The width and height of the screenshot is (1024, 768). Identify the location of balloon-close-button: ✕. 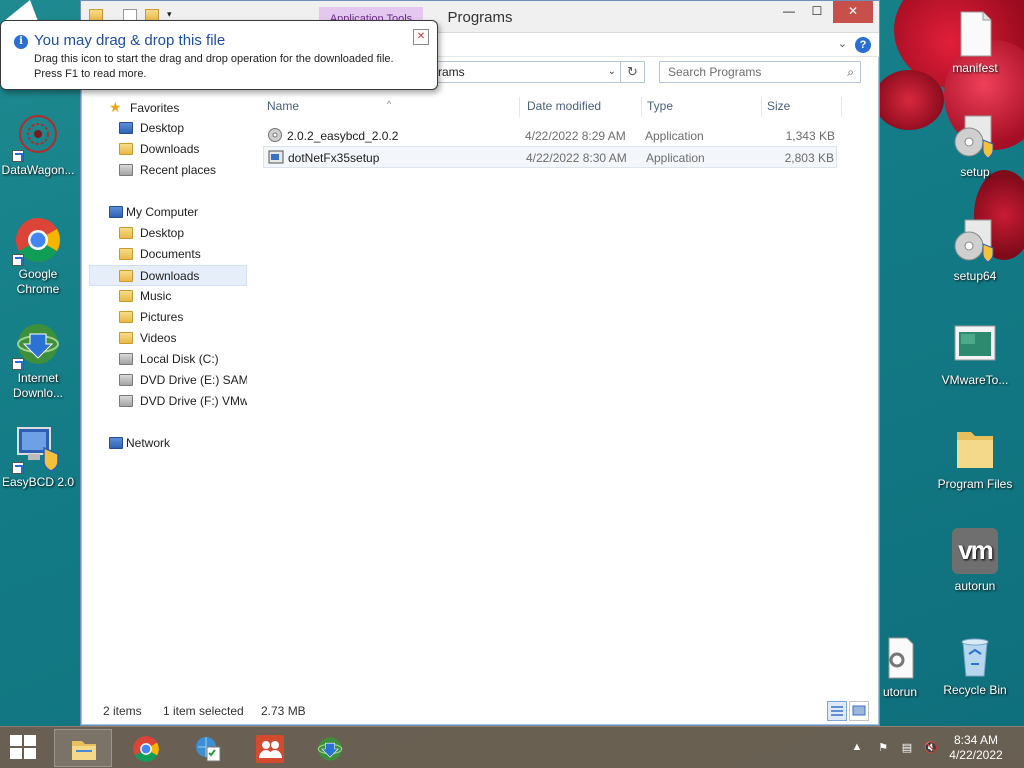
(421, 37).